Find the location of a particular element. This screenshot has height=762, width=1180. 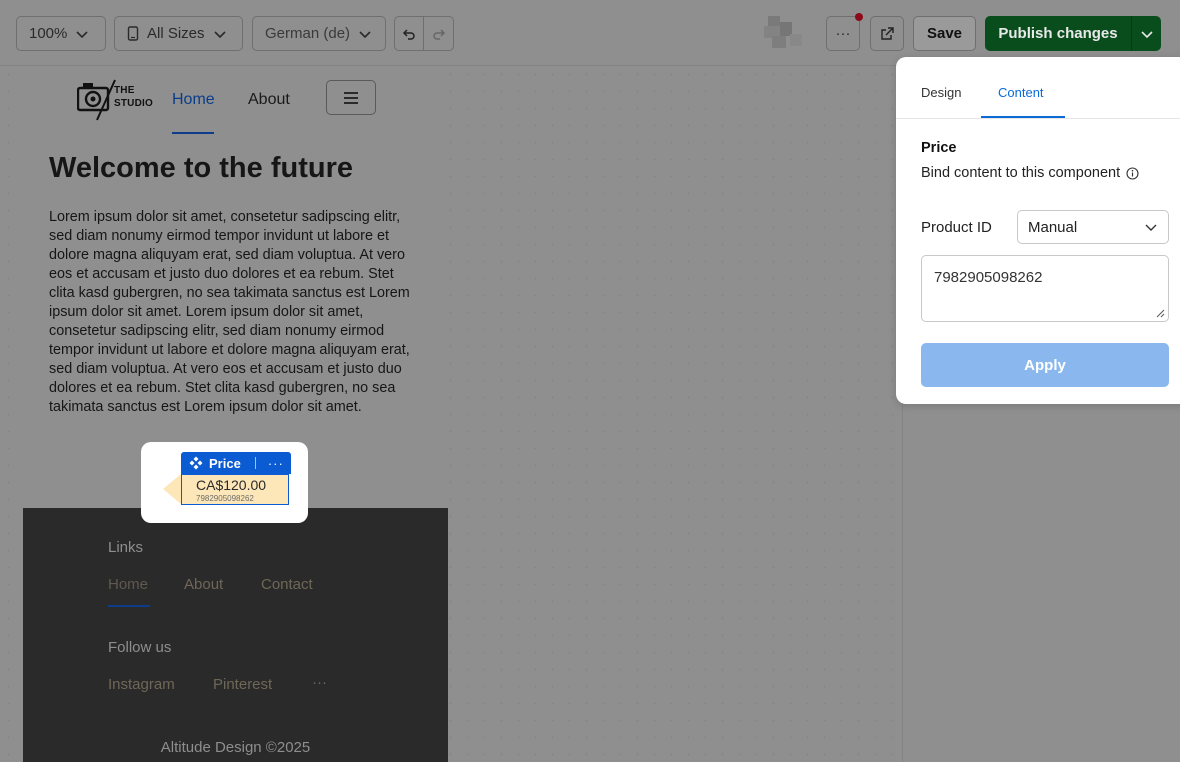

footer-link-home: Home is located at coordinates (128, 584).